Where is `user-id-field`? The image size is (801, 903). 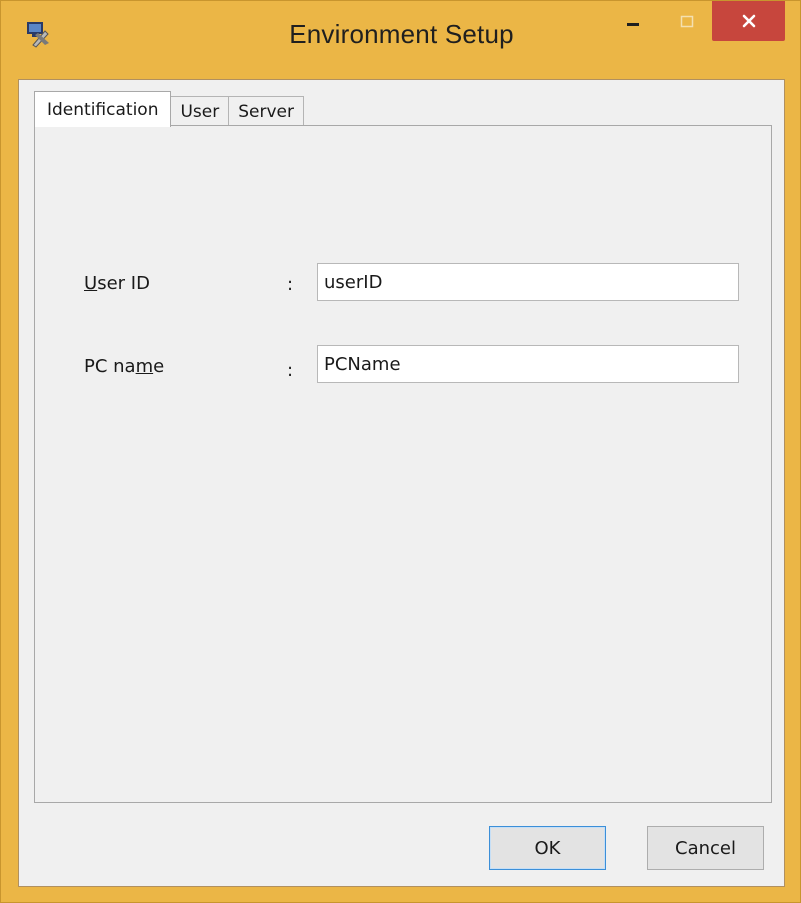
user-id-field is located at coordinates (528, 282).